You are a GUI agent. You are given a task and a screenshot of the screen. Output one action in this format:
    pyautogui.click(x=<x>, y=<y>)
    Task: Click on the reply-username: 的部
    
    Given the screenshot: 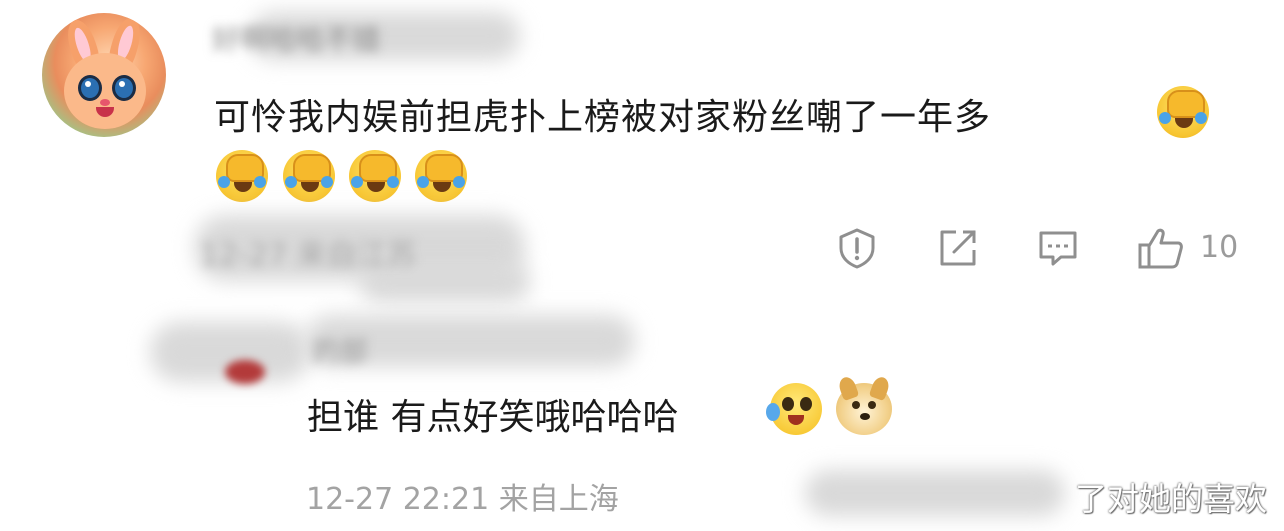 What is the action you would take?
    pyautogui.click(x=340, y=350)
    